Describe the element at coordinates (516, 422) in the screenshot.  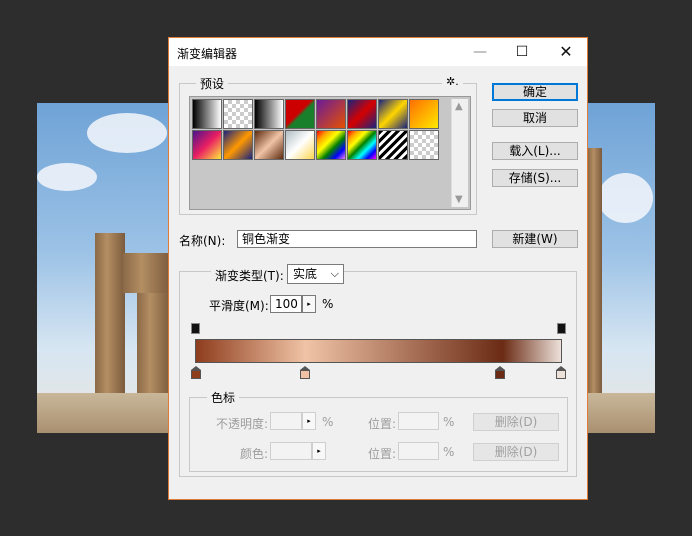
I see `delete-opacity-stop-button: 删除(D)` at that location.